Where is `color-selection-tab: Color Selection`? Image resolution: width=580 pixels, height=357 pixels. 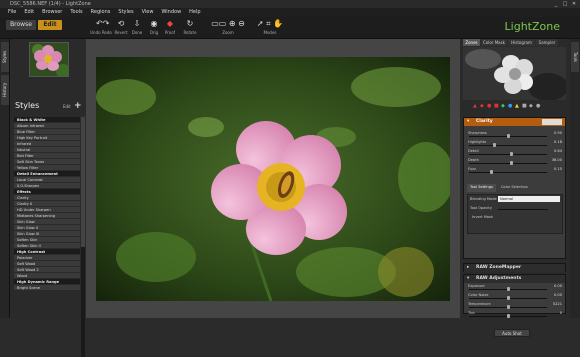 color-selection-tab: Color Selection is located at coordinates (514, 188).